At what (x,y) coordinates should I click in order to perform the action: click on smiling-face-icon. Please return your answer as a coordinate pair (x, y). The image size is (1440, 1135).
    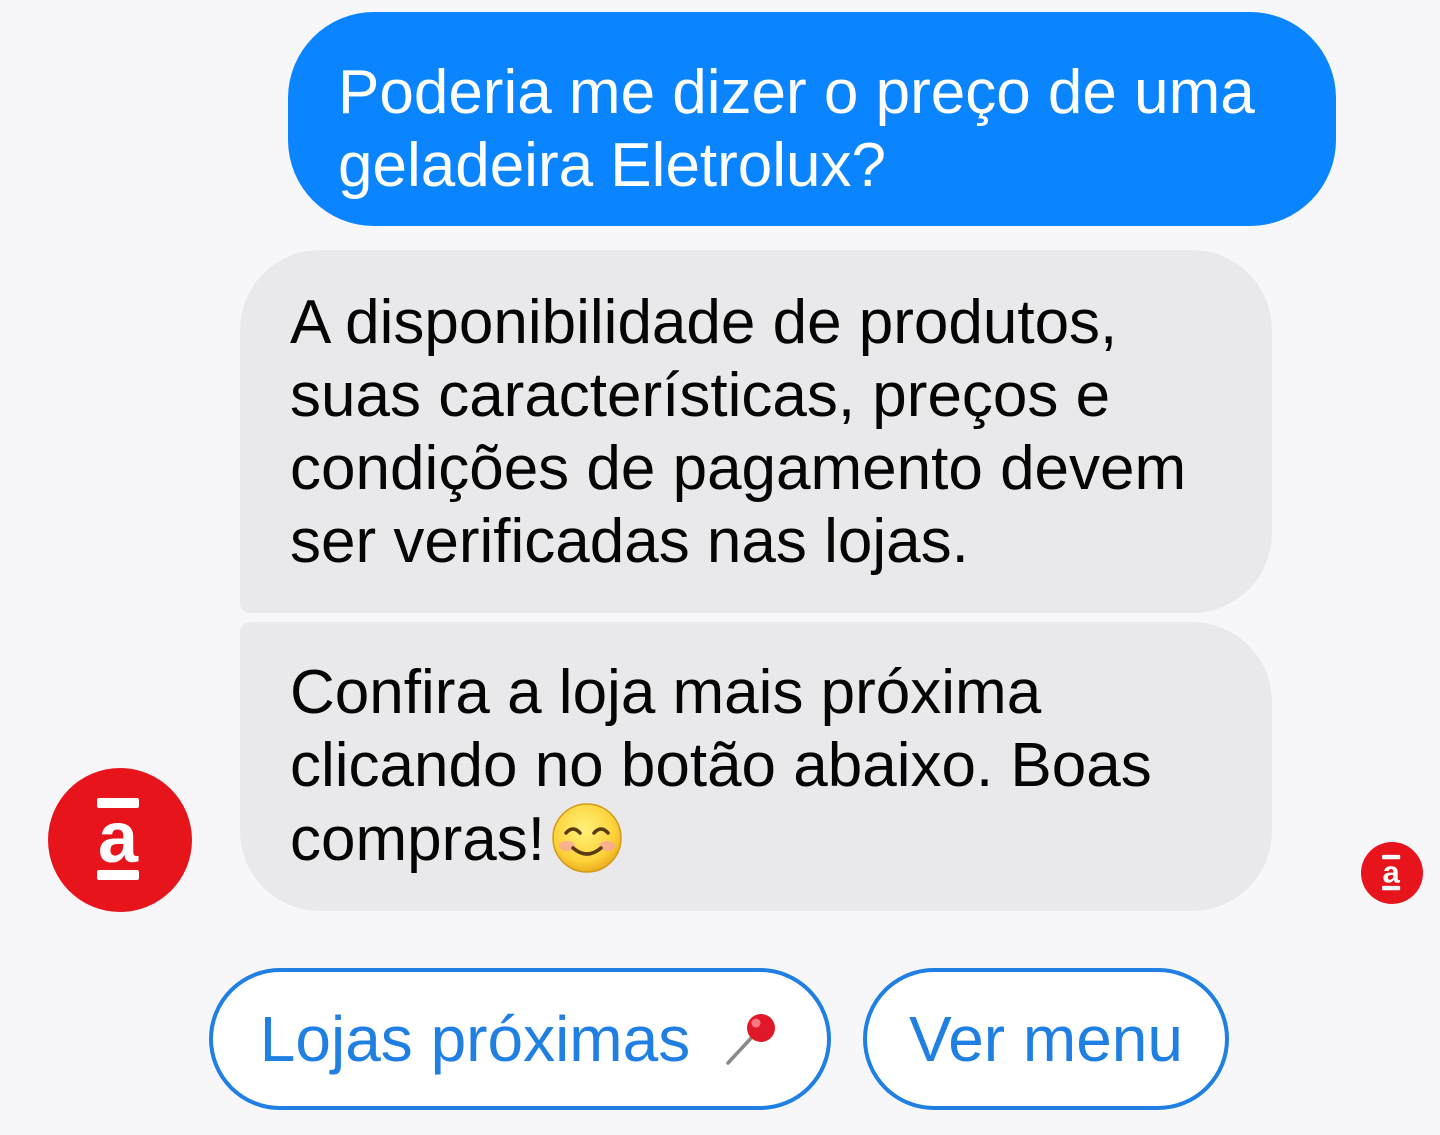
    Looking at the image, I should click on (587, 838).